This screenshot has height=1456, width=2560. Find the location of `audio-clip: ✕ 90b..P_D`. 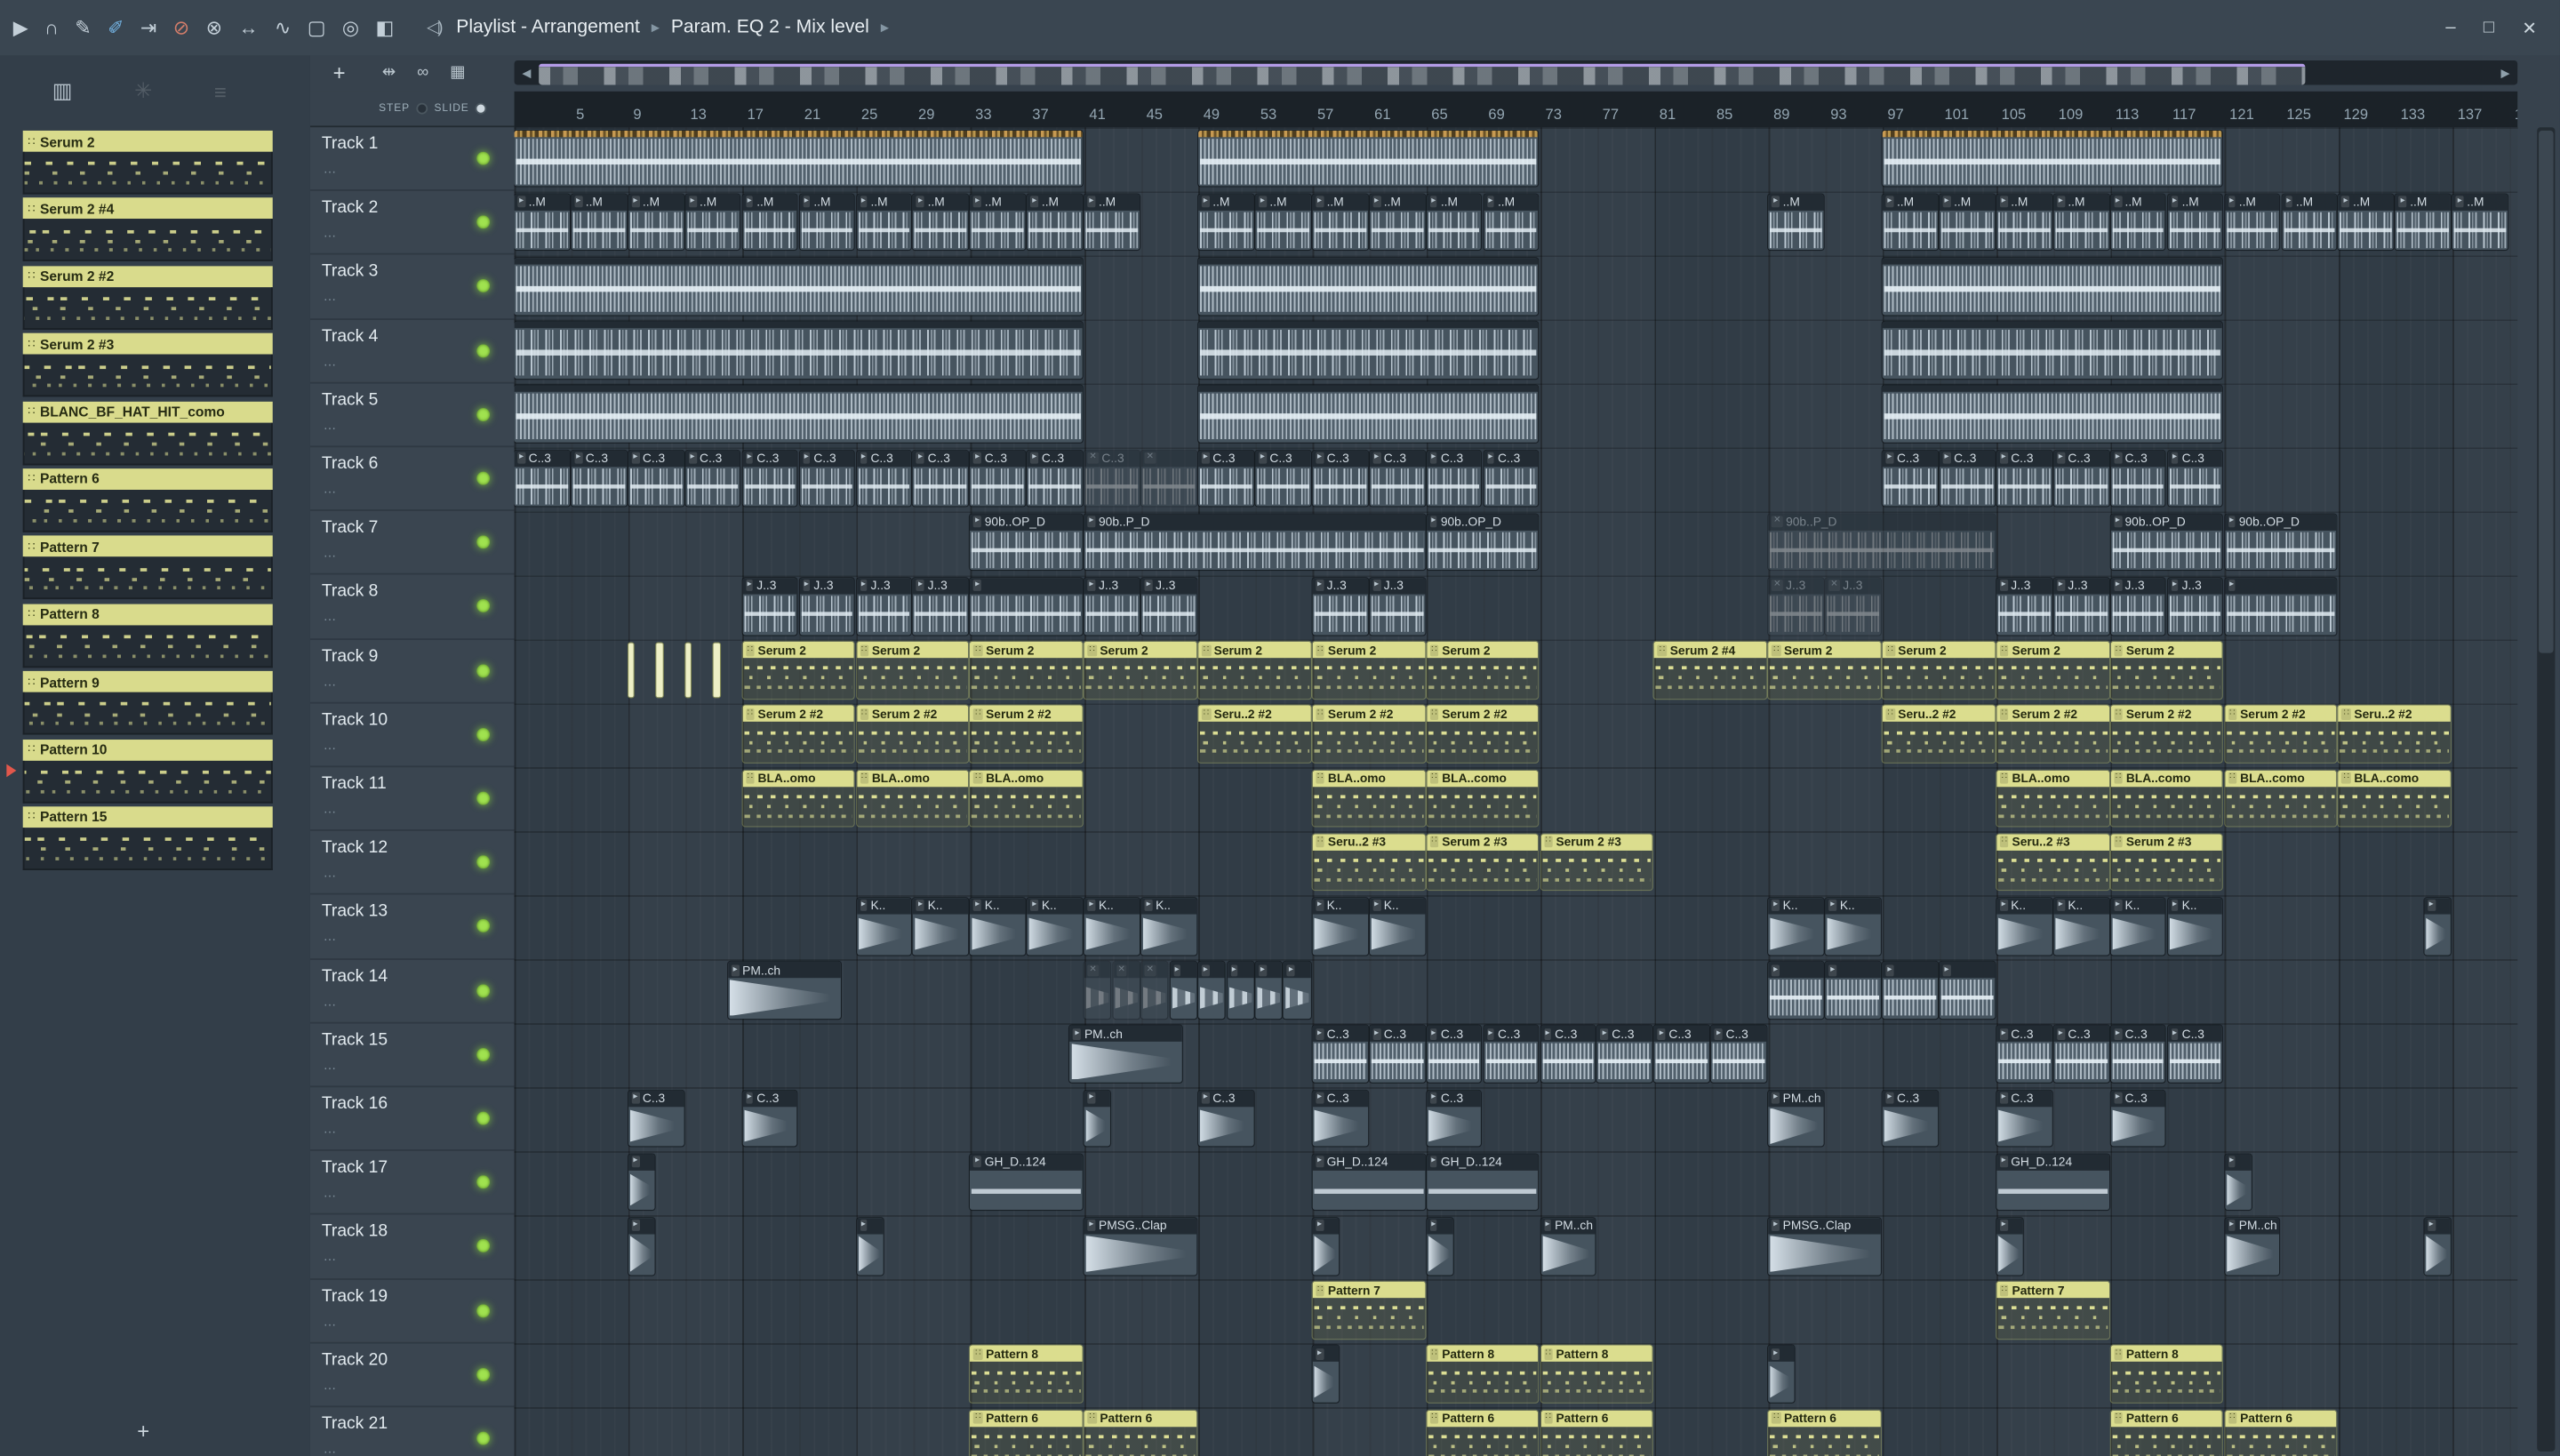

audio-clip: ✕ 90b..P_D is located at coordinates (1881, 542).